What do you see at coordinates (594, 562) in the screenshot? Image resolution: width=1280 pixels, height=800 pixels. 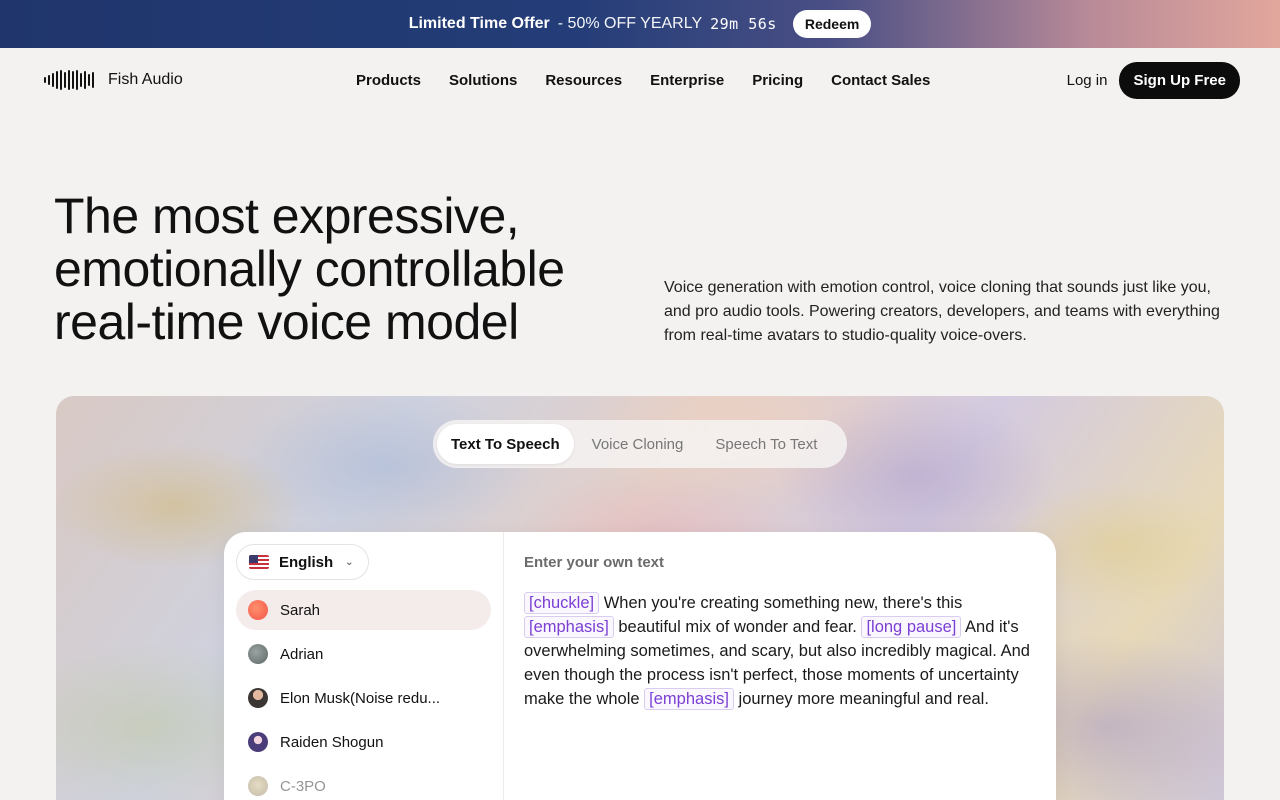 I see `prompt-label: Enter your own text` at bounding box center [594, 562].